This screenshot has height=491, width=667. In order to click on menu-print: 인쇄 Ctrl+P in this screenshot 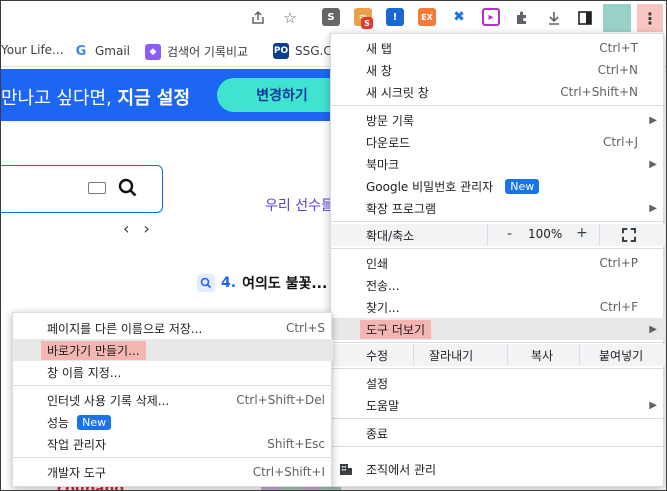, I will do `click(498, 263)`.